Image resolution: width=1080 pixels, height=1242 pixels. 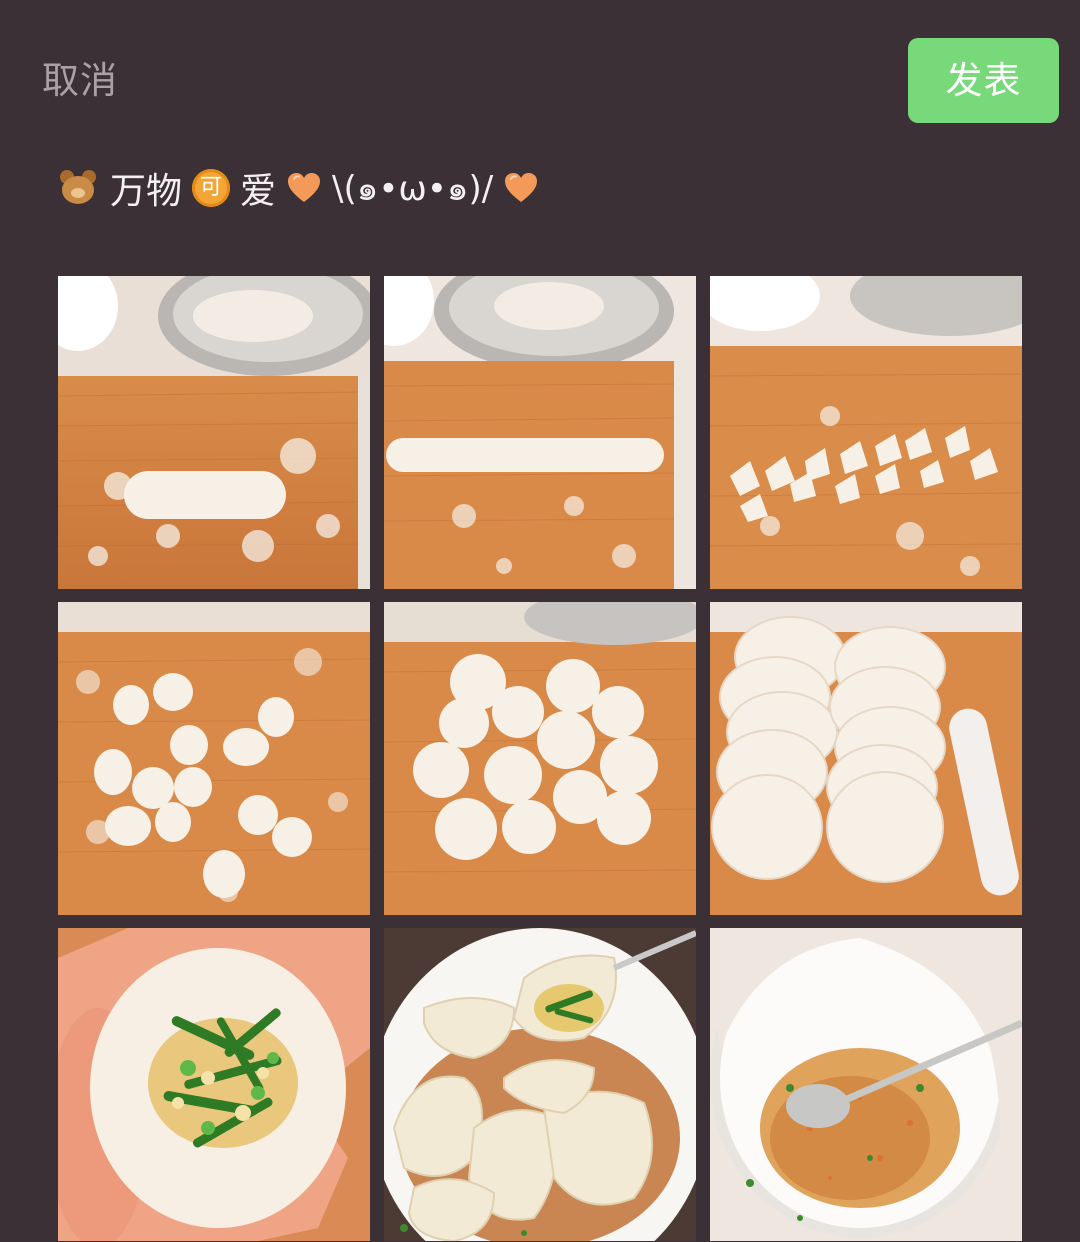 What do you see at coordinates (983, 80) in the screenshot?
I see `publish-button: 发表` at bounding box center [983, 80].